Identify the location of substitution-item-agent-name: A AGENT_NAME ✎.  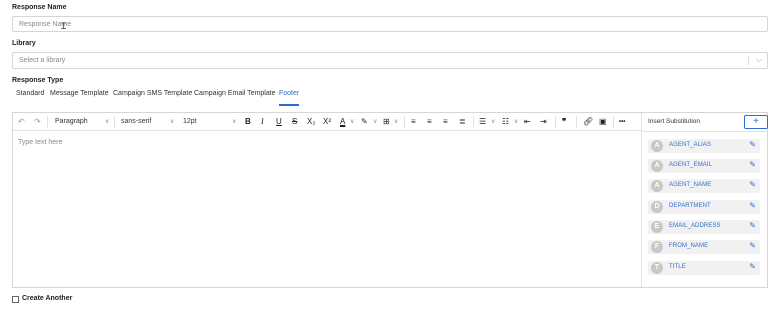
(704, 186).